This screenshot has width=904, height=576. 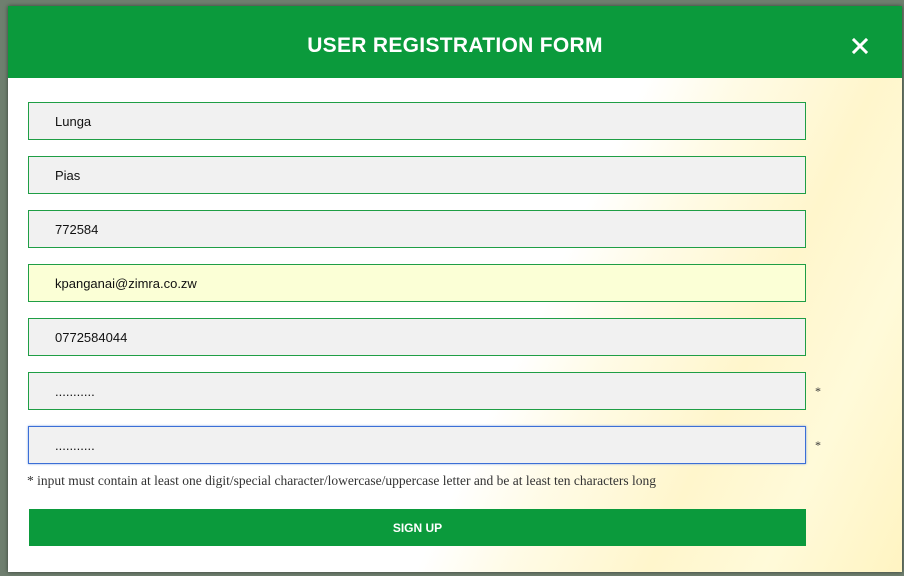 I want to click on password-row: *, so click(x=458, y=391).